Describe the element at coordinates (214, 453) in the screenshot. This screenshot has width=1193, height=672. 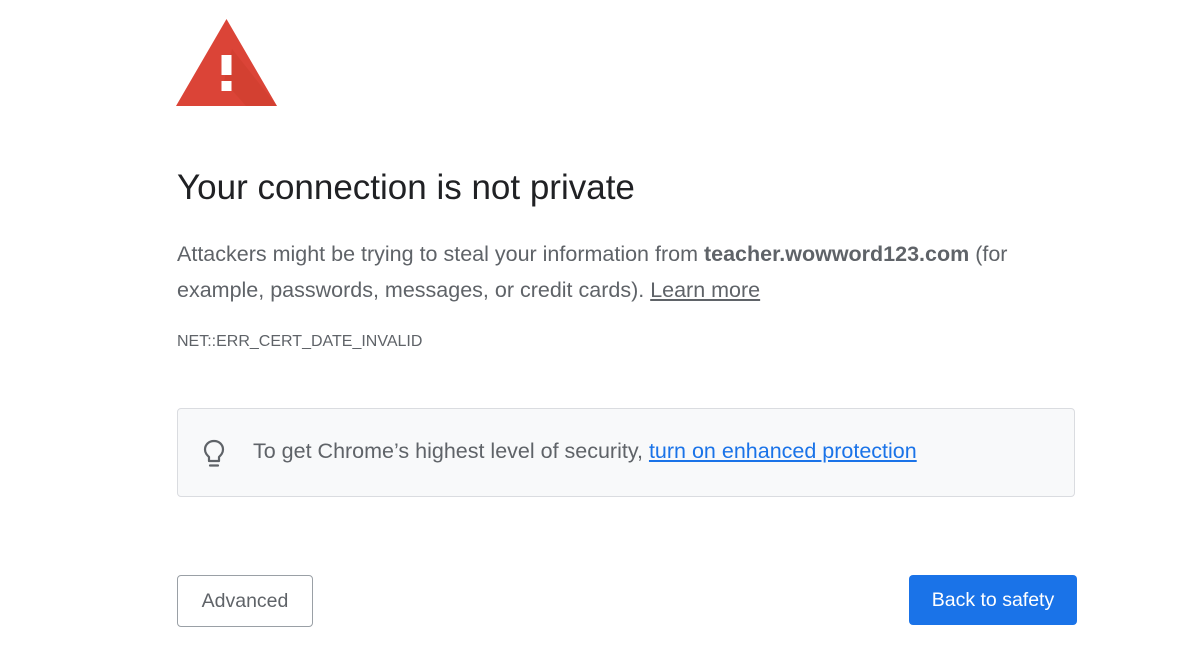
I see `lightbulb-icon` at that location.